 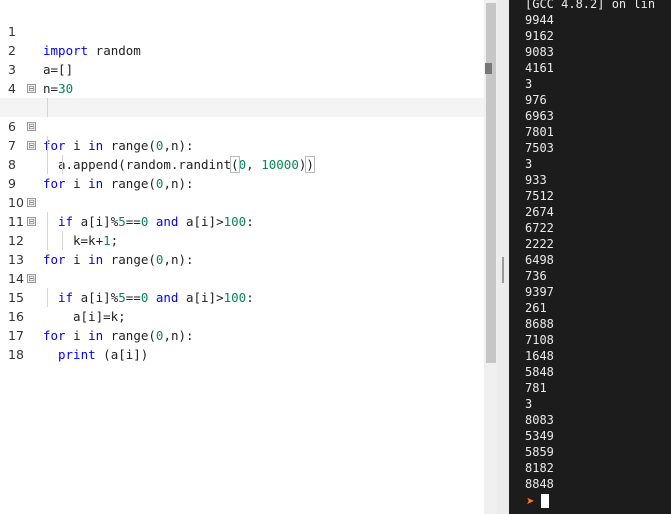 What do you see at coordinates (539, 324) in the screenshot?
I see `console-output-line: 8688` at bounding box center [539, 324].